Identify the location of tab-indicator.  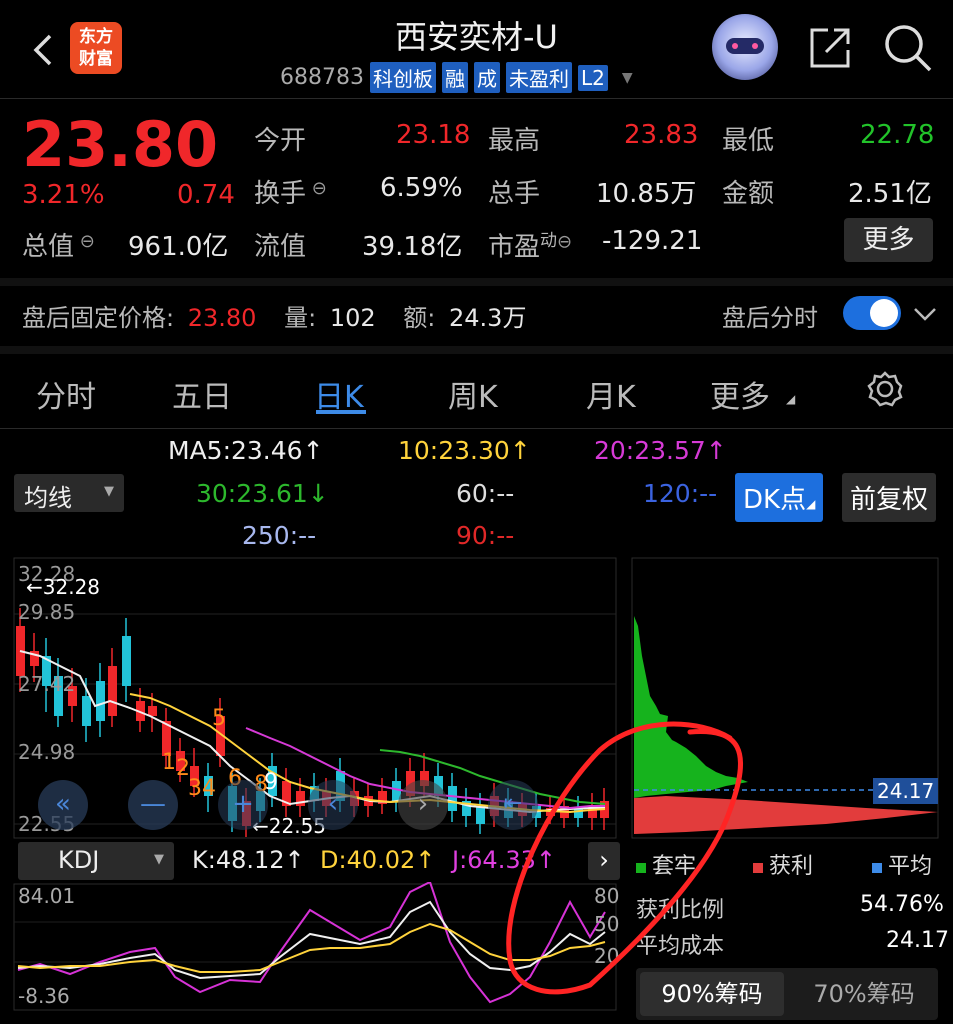
(341, 412).